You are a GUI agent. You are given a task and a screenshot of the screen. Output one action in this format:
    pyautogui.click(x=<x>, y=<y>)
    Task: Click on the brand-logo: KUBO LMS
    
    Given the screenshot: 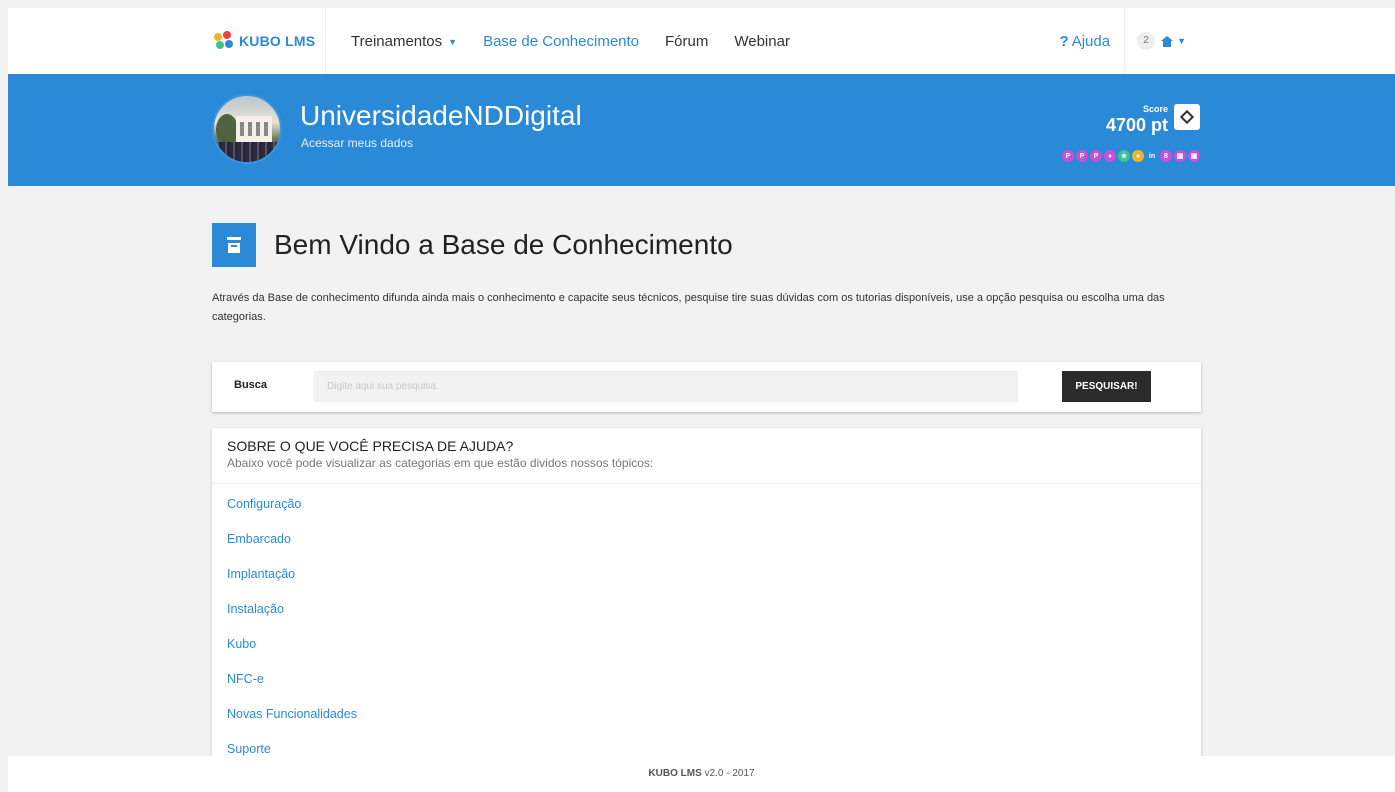 What is the action you would take?
    pyautogui.click(x=265, y=41)
    